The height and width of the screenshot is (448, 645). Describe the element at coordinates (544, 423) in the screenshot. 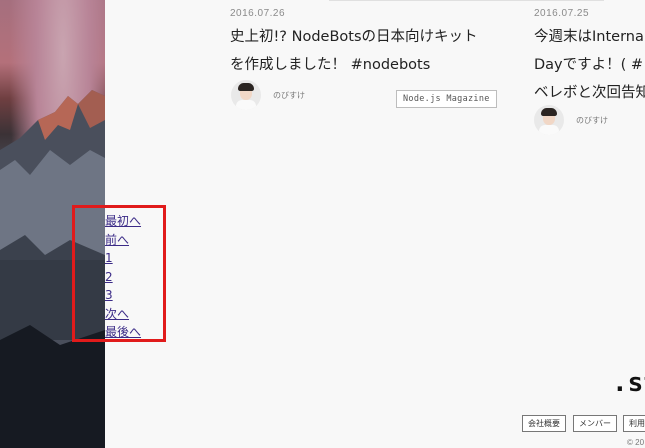

I see `footer-link-company: 会社概要` at that location.